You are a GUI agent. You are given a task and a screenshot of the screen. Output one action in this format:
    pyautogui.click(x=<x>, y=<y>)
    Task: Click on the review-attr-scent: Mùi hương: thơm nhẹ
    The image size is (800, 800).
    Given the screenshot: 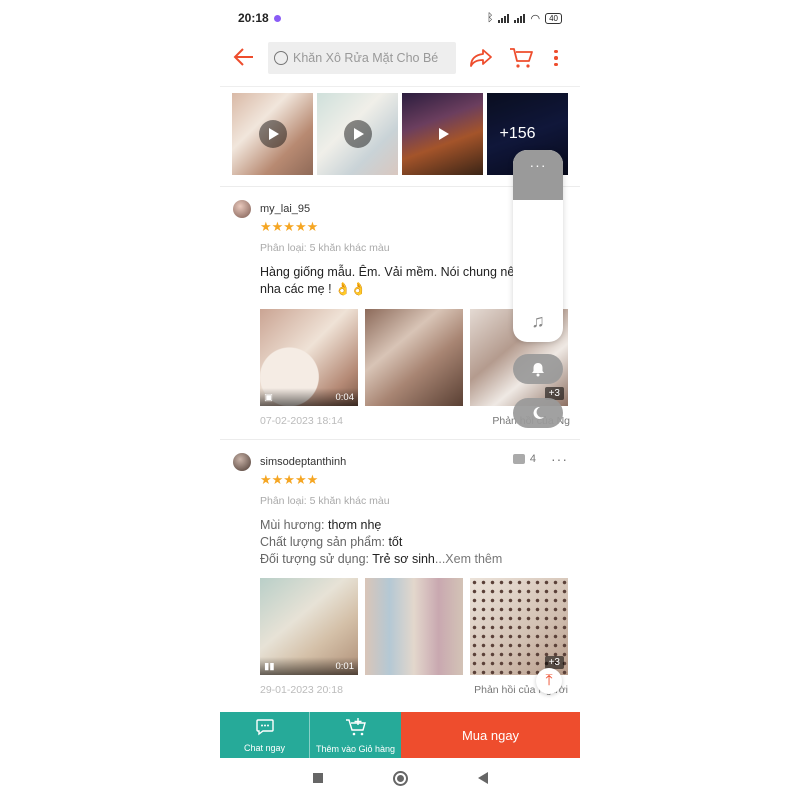 What is the action you would take?
    pyautogui.click(x=390, y=525)
    